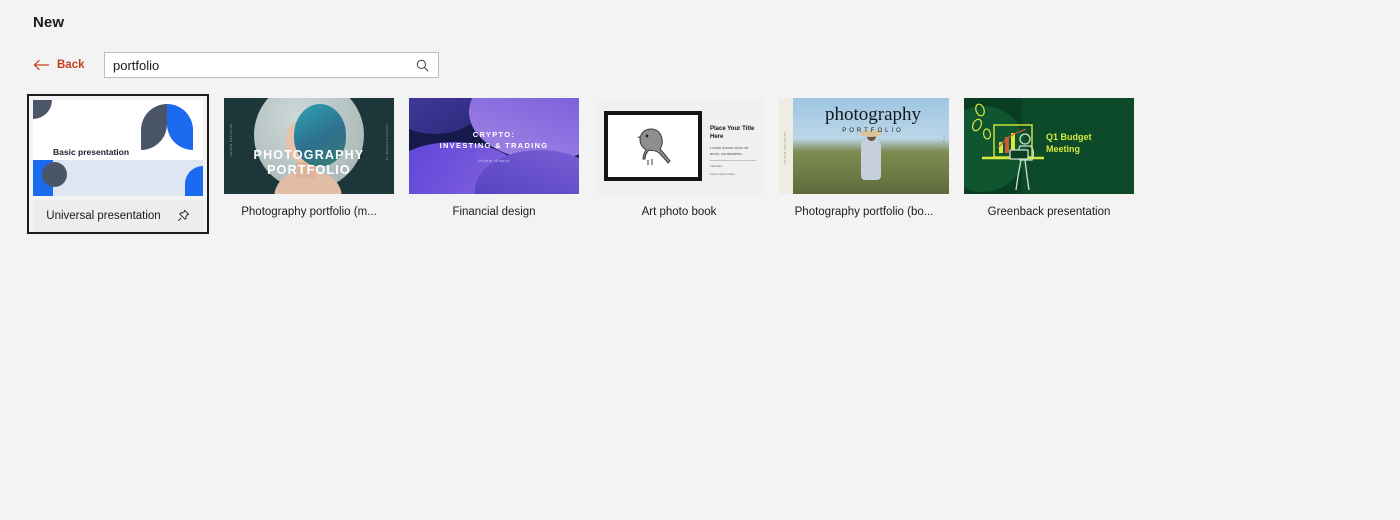  Describe the element at coordinates (309, 155) in the screenshot. I see `slide-title-line1: PHOTOGRAPHY` at that location.